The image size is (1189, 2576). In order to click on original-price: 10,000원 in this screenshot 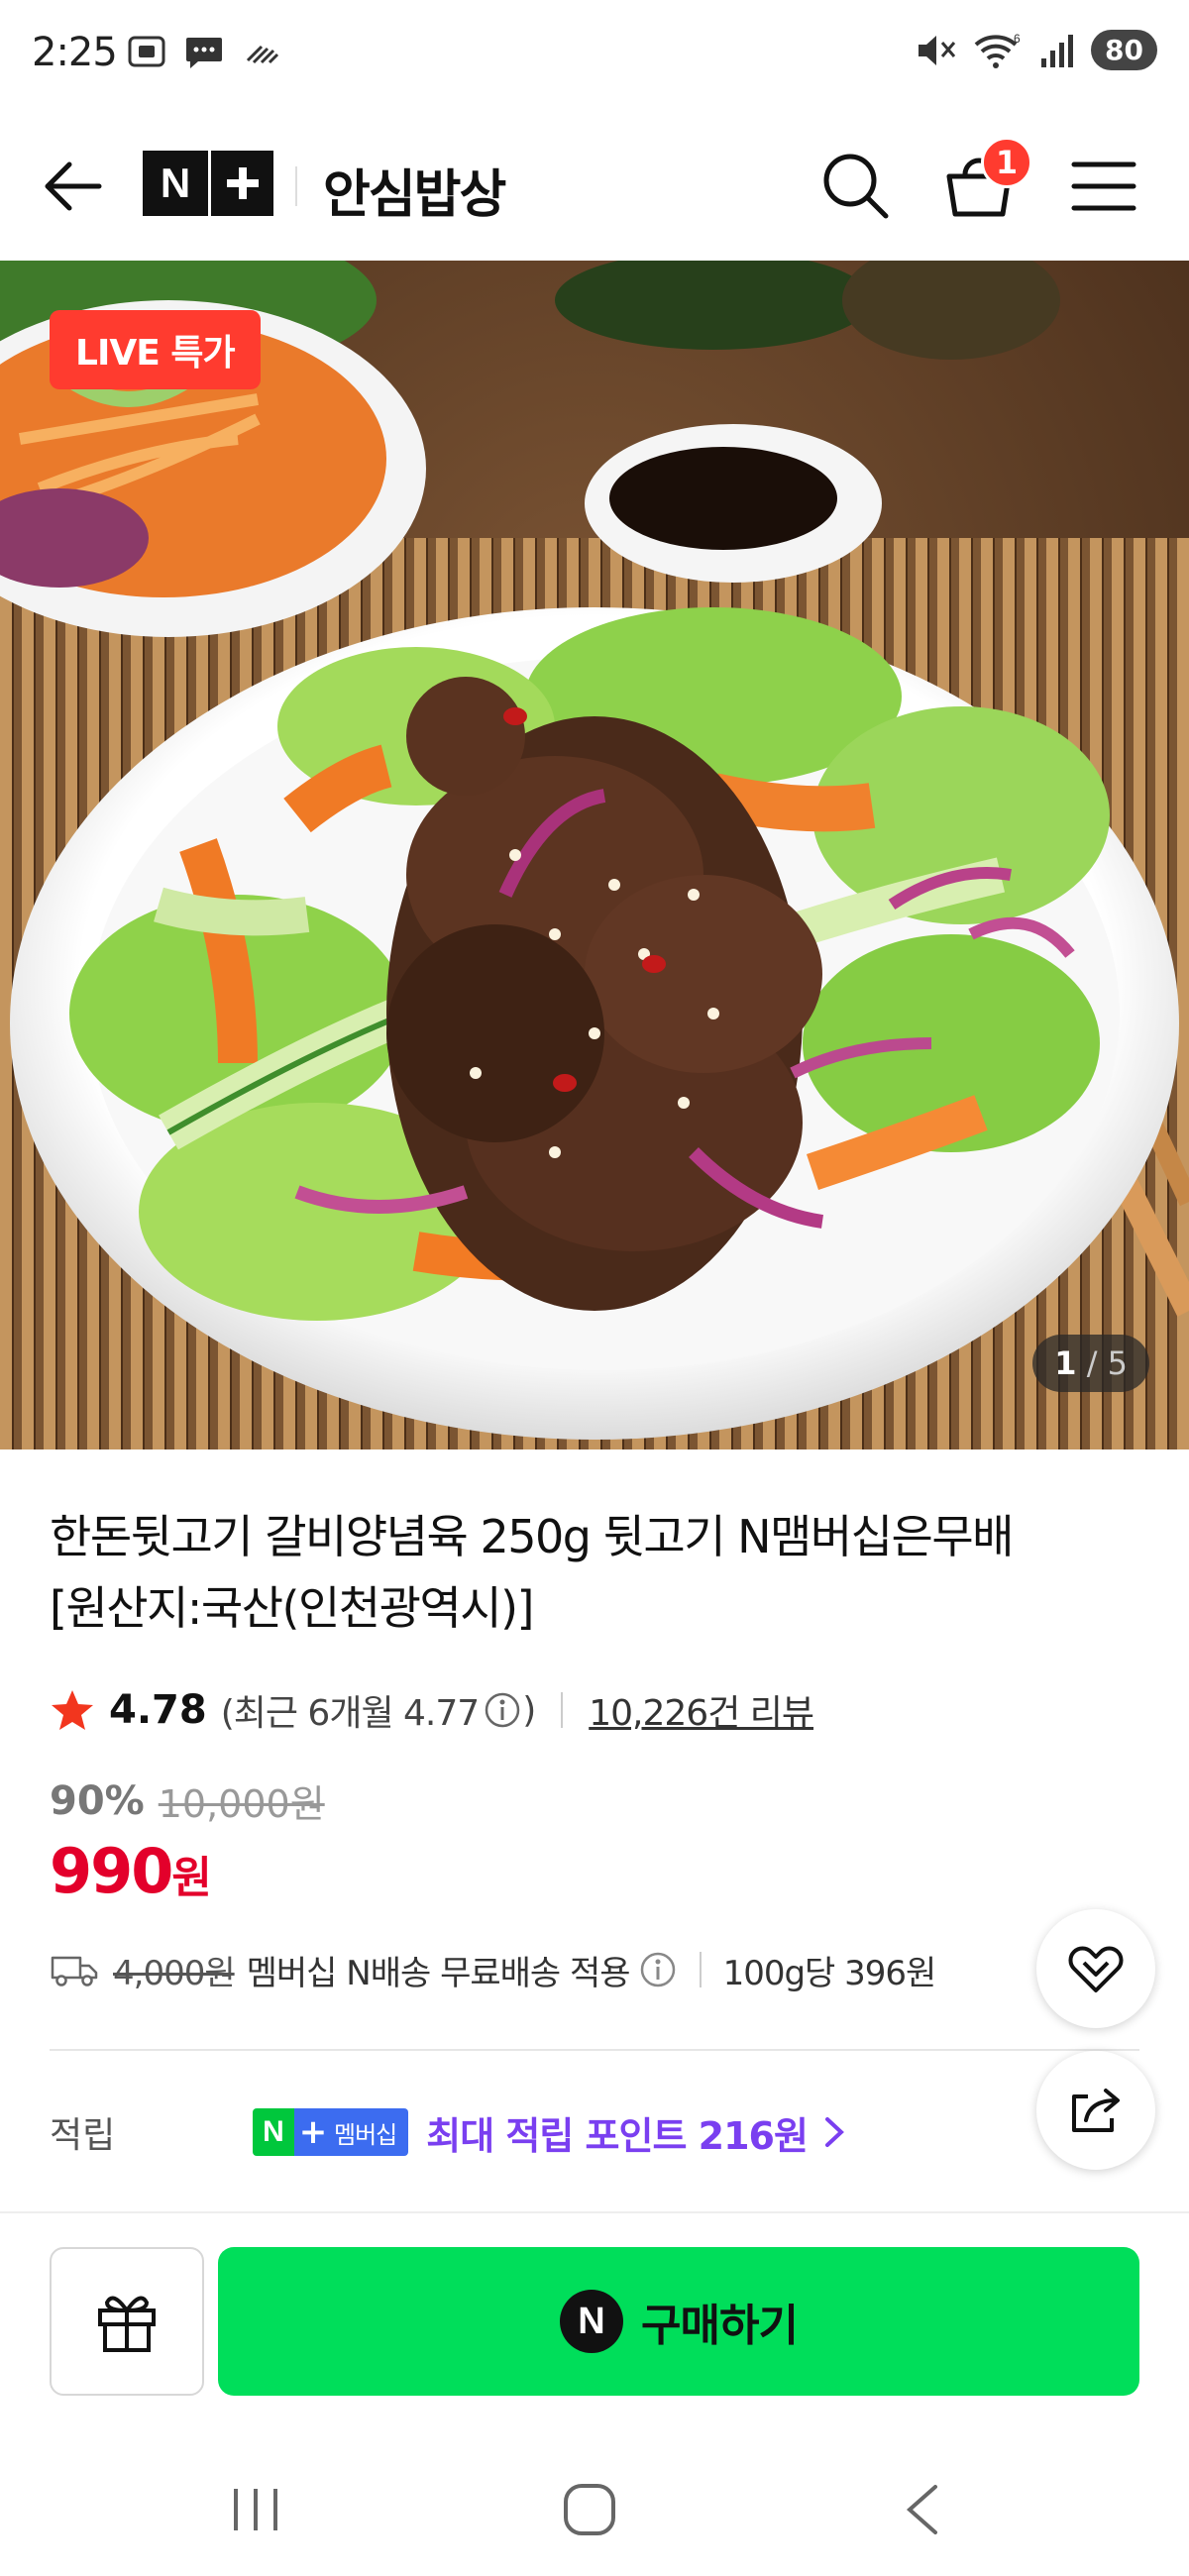, I will do `click(242, 1804)`.